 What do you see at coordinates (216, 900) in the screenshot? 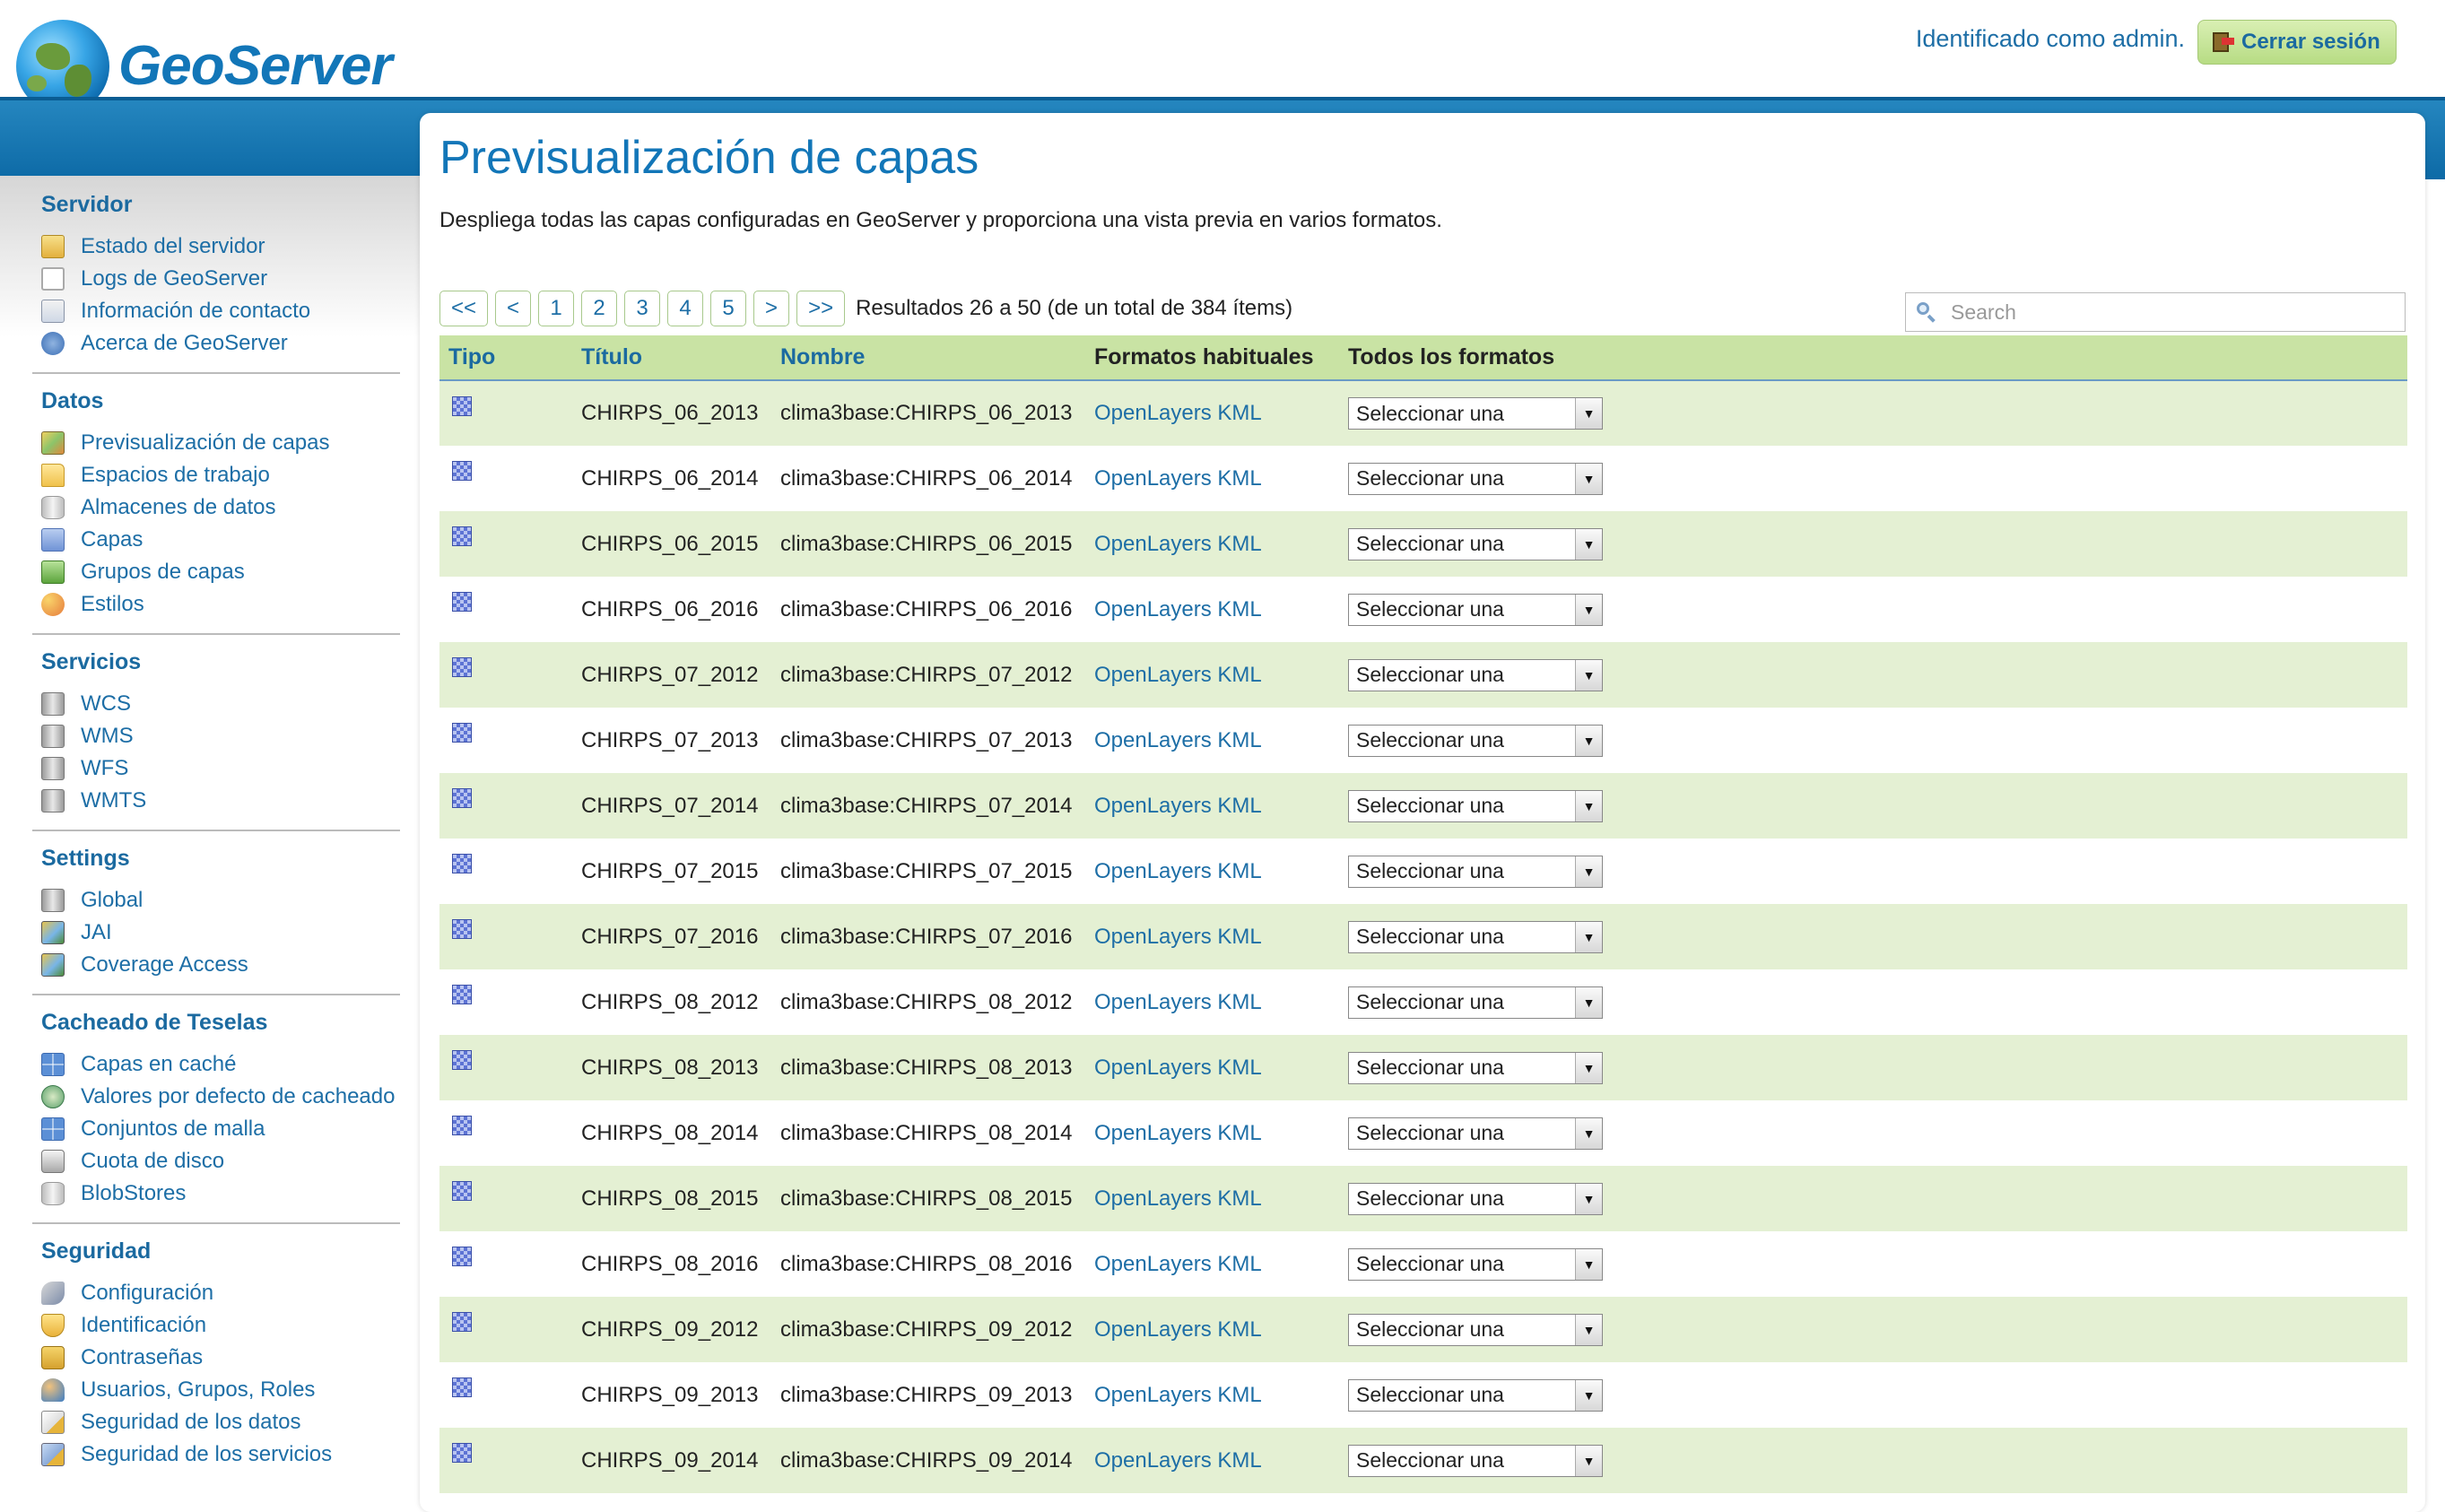
I see `sidebar-item-global: Global` at bounding box center [216, 900].